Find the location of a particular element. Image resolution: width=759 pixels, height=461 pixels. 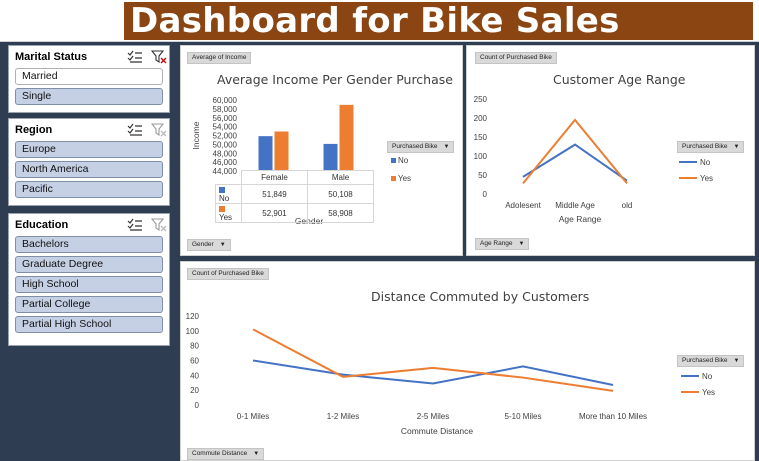

bar-no-female is located at coordinates (265, 153).